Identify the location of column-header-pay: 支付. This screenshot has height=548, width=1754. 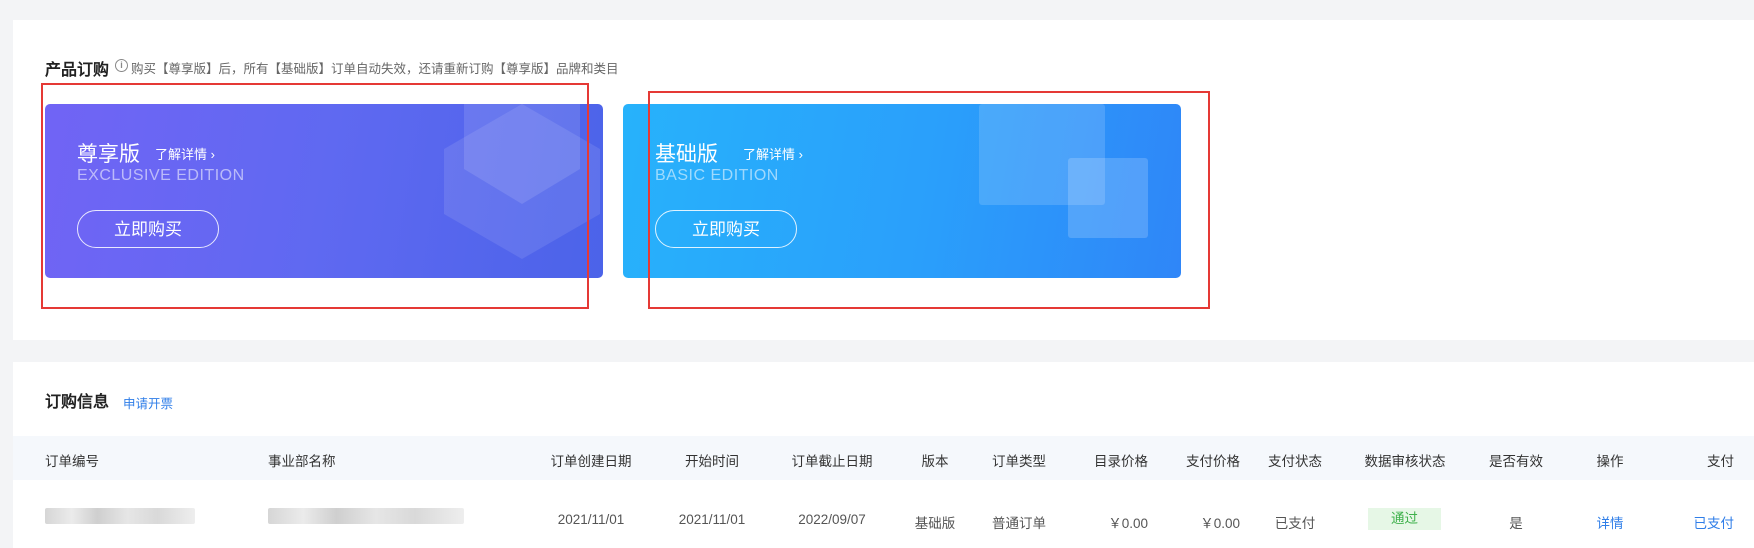
(1720, 461).